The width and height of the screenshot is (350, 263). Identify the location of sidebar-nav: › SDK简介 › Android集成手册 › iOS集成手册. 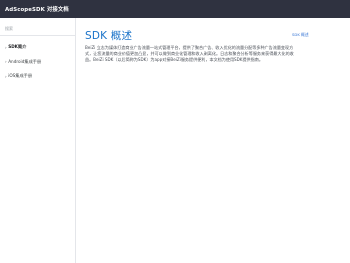
(37, 62).